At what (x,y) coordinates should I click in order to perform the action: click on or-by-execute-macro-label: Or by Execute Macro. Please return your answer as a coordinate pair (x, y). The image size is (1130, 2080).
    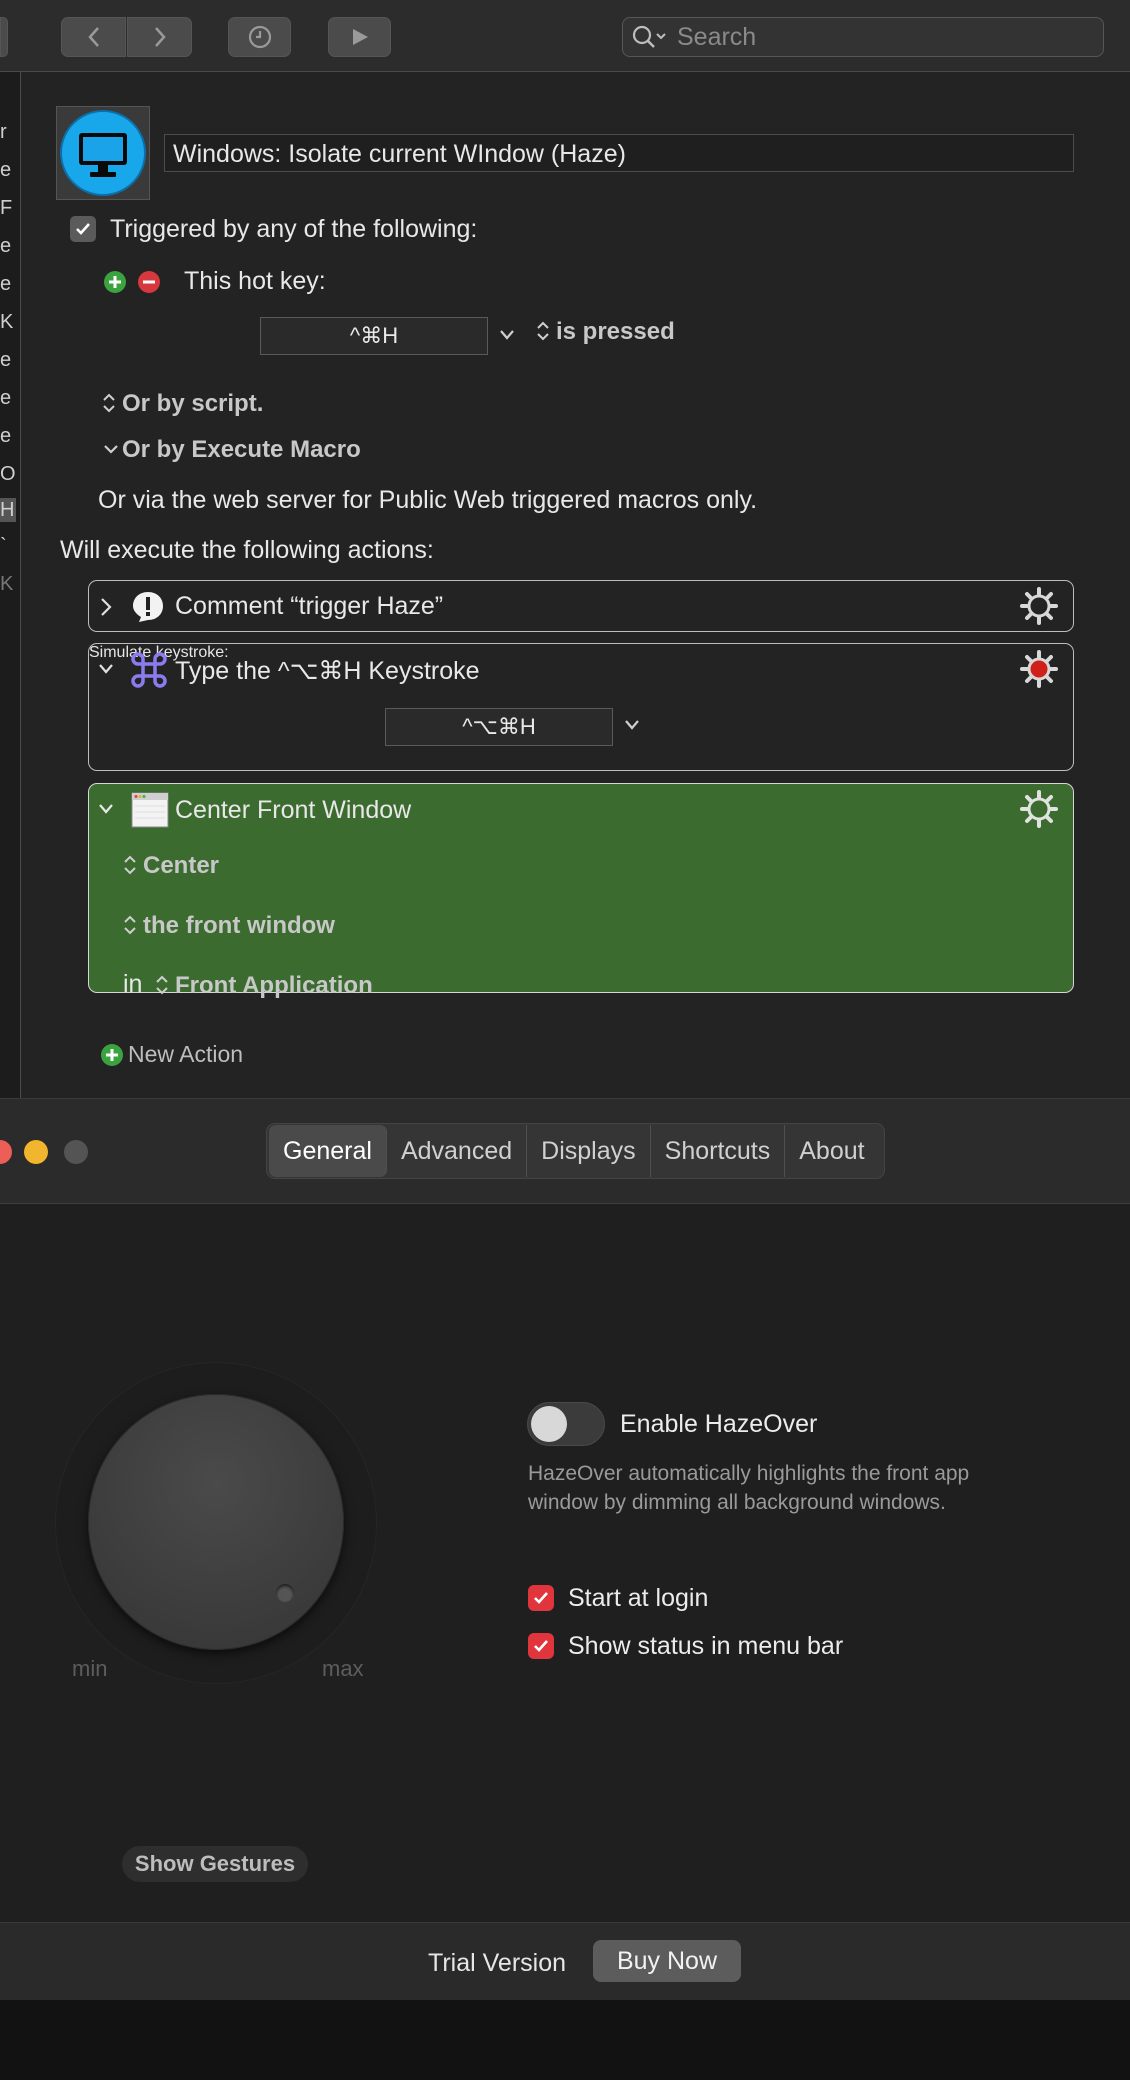
    Looking at the image, I should click on (241, 449).